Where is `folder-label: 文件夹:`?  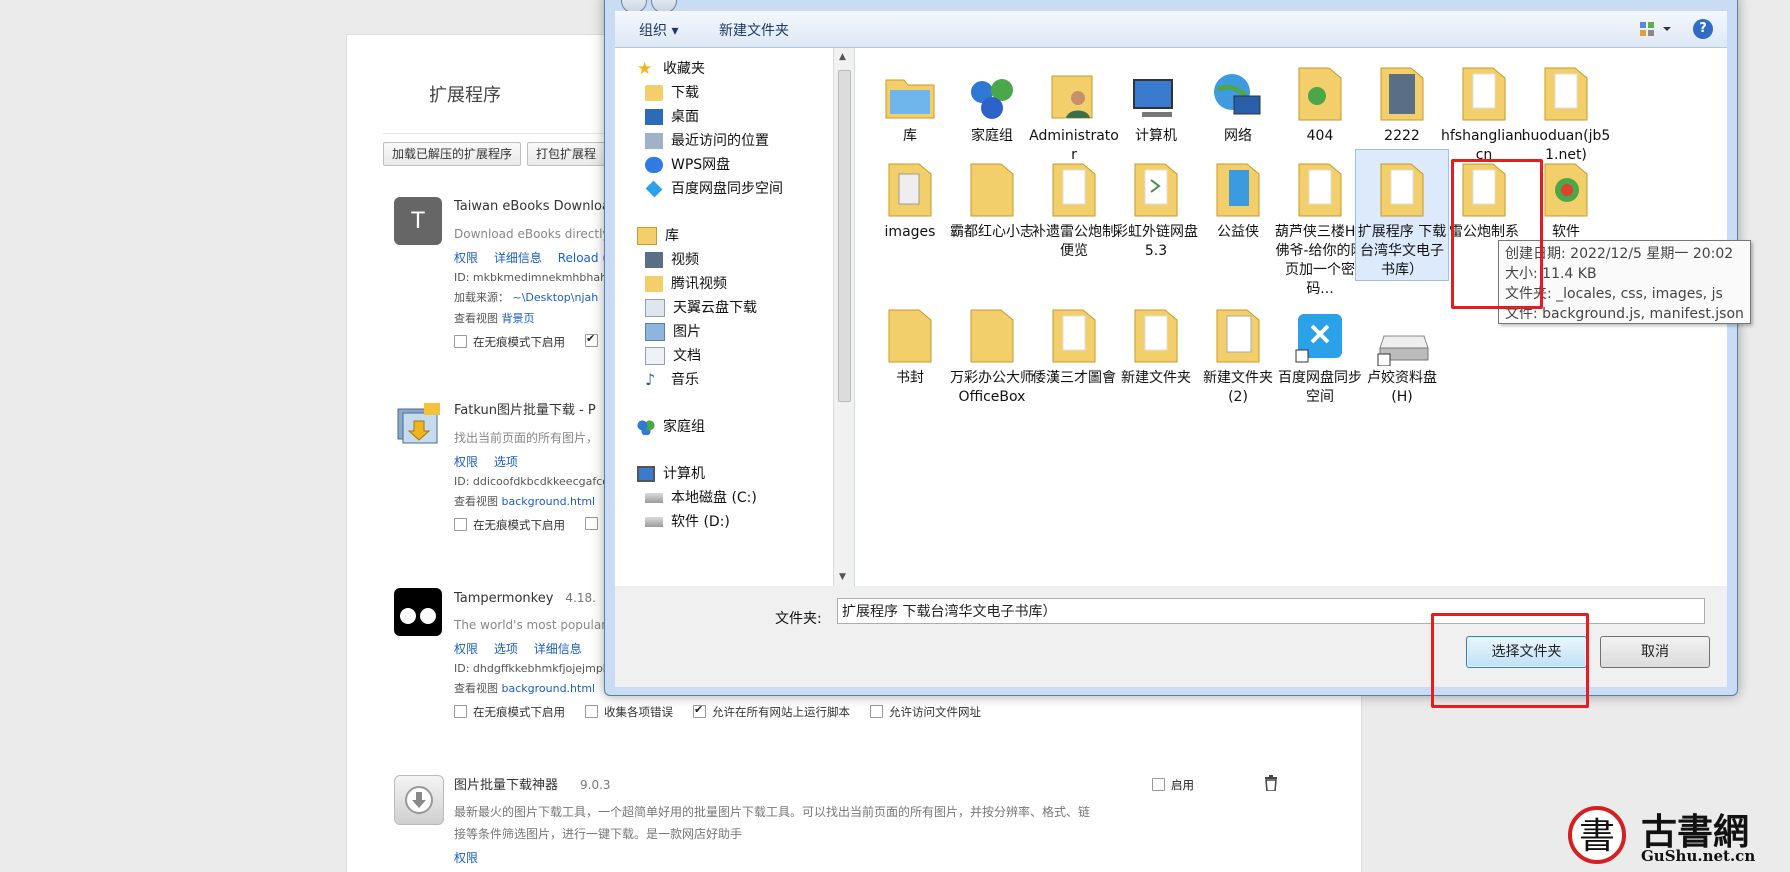 folder-label: 文件夹: is located at coordinates (798, 619).